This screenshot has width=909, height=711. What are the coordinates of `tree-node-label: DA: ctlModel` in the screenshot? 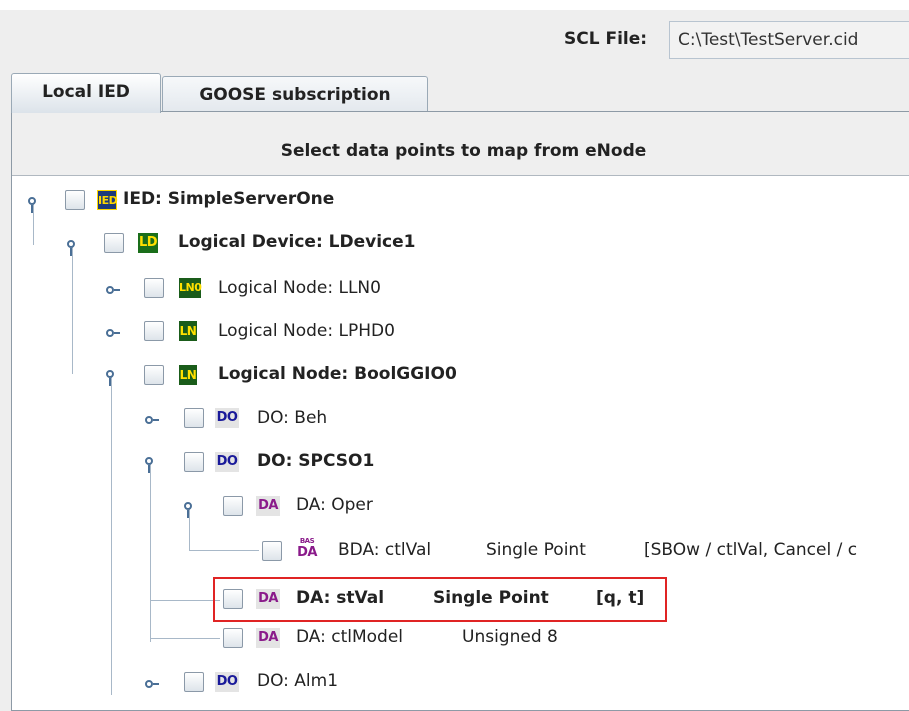 It's located at (349, 637).